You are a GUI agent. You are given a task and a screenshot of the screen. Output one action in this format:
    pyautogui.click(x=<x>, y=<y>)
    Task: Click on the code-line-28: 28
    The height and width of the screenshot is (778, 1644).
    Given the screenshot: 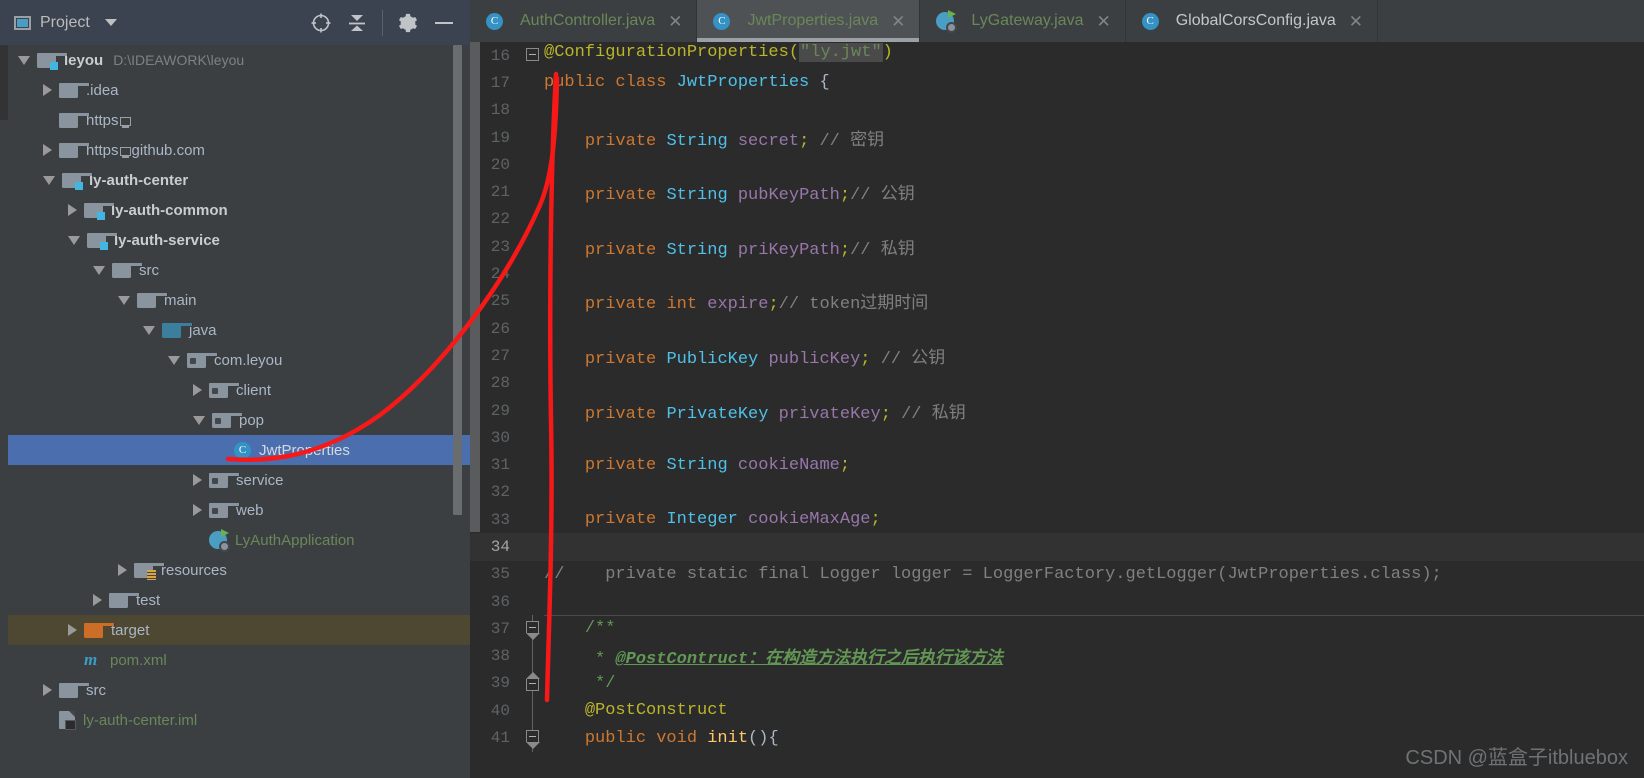 What is the action you would take?
    pyautogui.click(x=1057, y=383)
    